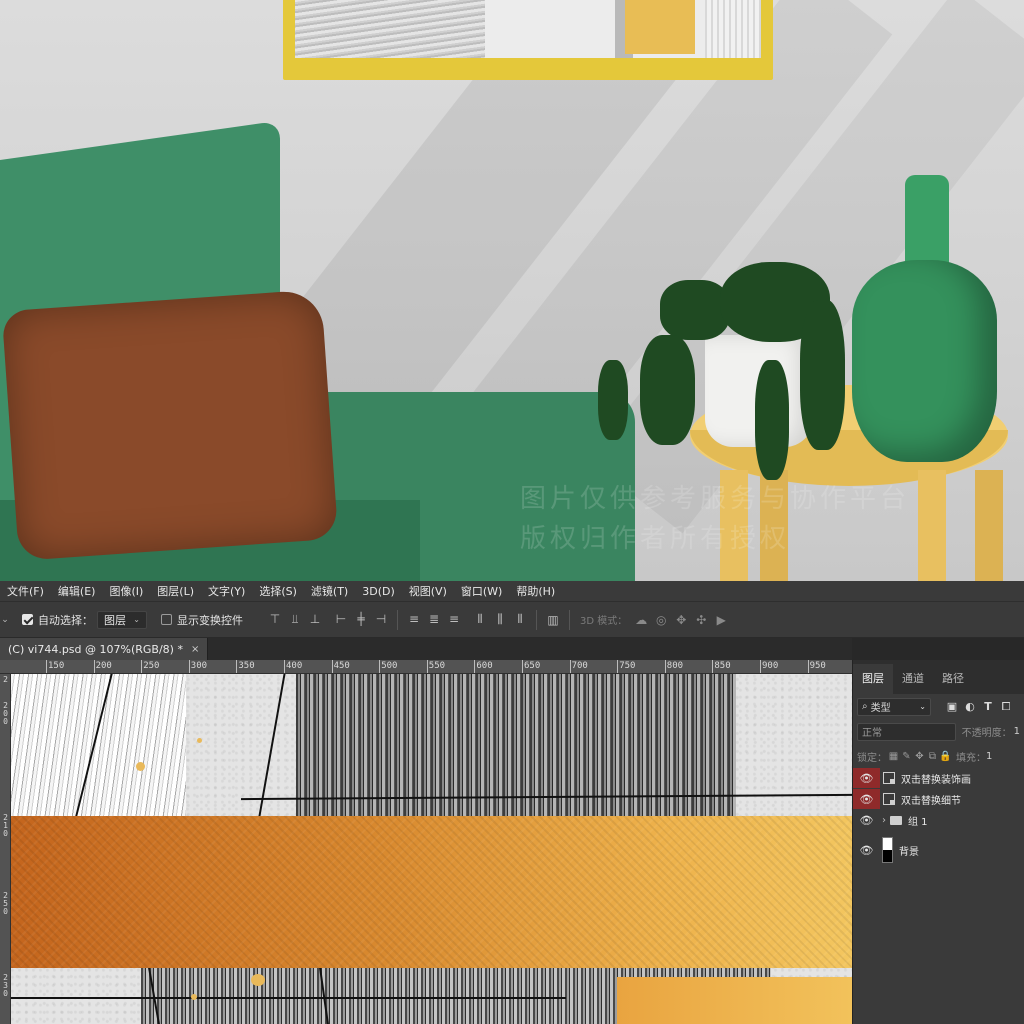 The image size is (1024, 1024). I want to click on distribute-tools: ≡ ≣ ≡ ⦀ ⫼ ⦀, so click(467, 619).